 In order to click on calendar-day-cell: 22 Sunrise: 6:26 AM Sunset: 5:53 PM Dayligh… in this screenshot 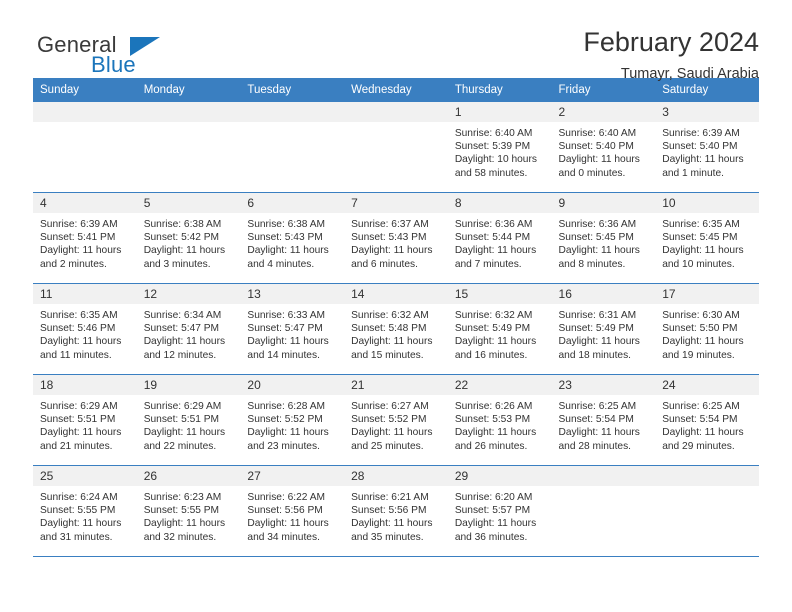, I will do `click(499, 420)`.